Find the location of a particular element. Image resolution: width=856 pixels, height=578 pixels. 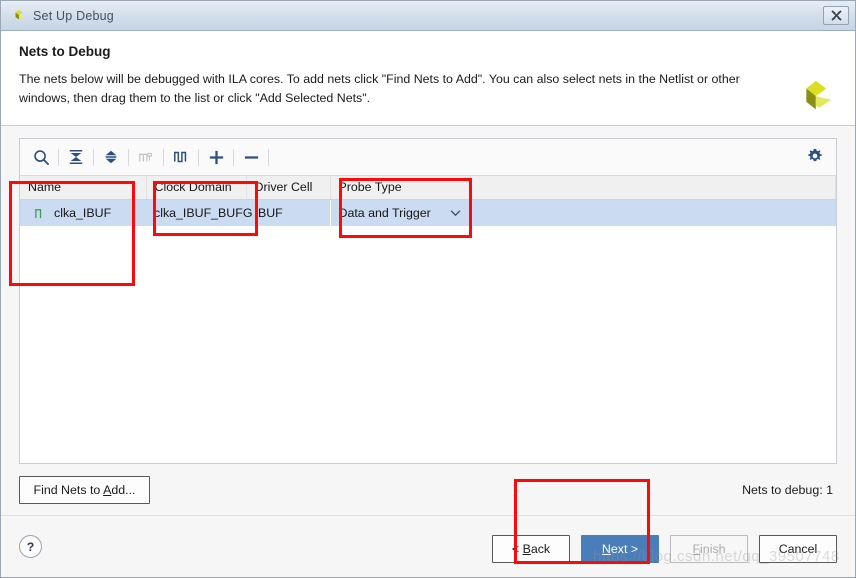

nets-to-debug-count: Nets to debug: 1 is located at coordinates (787, 490).